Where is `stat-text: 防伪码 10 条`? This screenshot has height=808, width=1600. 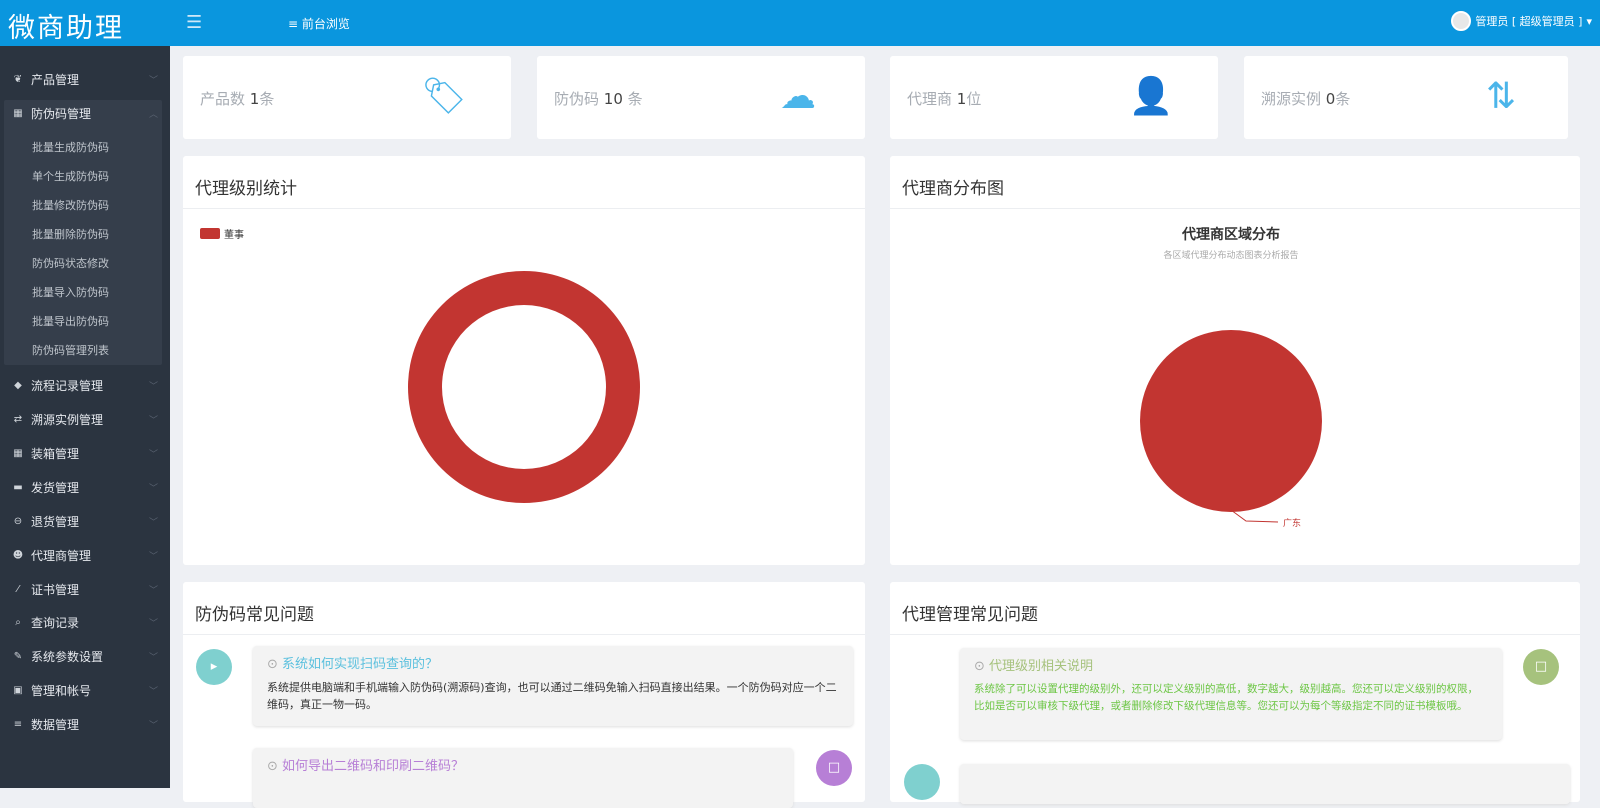 stat-text: 防伪码 10 条 is located at coordinates (598, 99).